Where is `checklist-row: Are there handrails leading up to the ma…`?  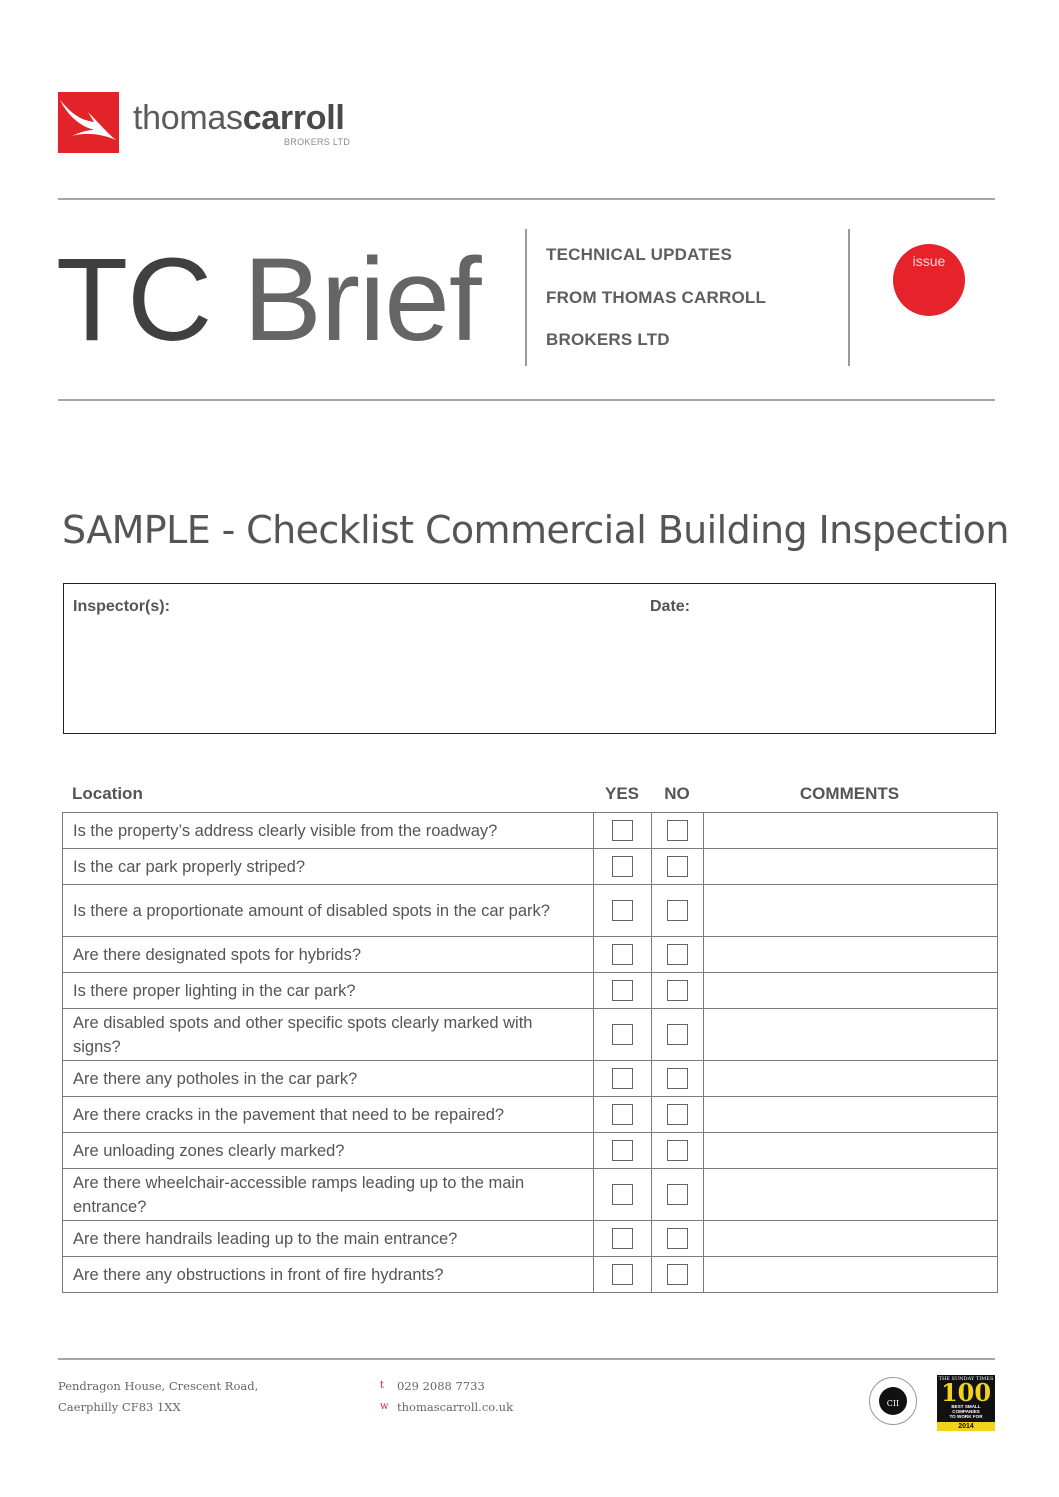 checklist-row: Are there handrails leading up to the ma… is located at coordinates (530, 1238).